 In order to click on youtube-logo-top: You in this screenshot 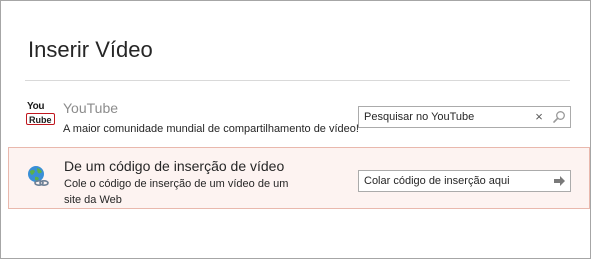, I will do `click(36, 106)`.